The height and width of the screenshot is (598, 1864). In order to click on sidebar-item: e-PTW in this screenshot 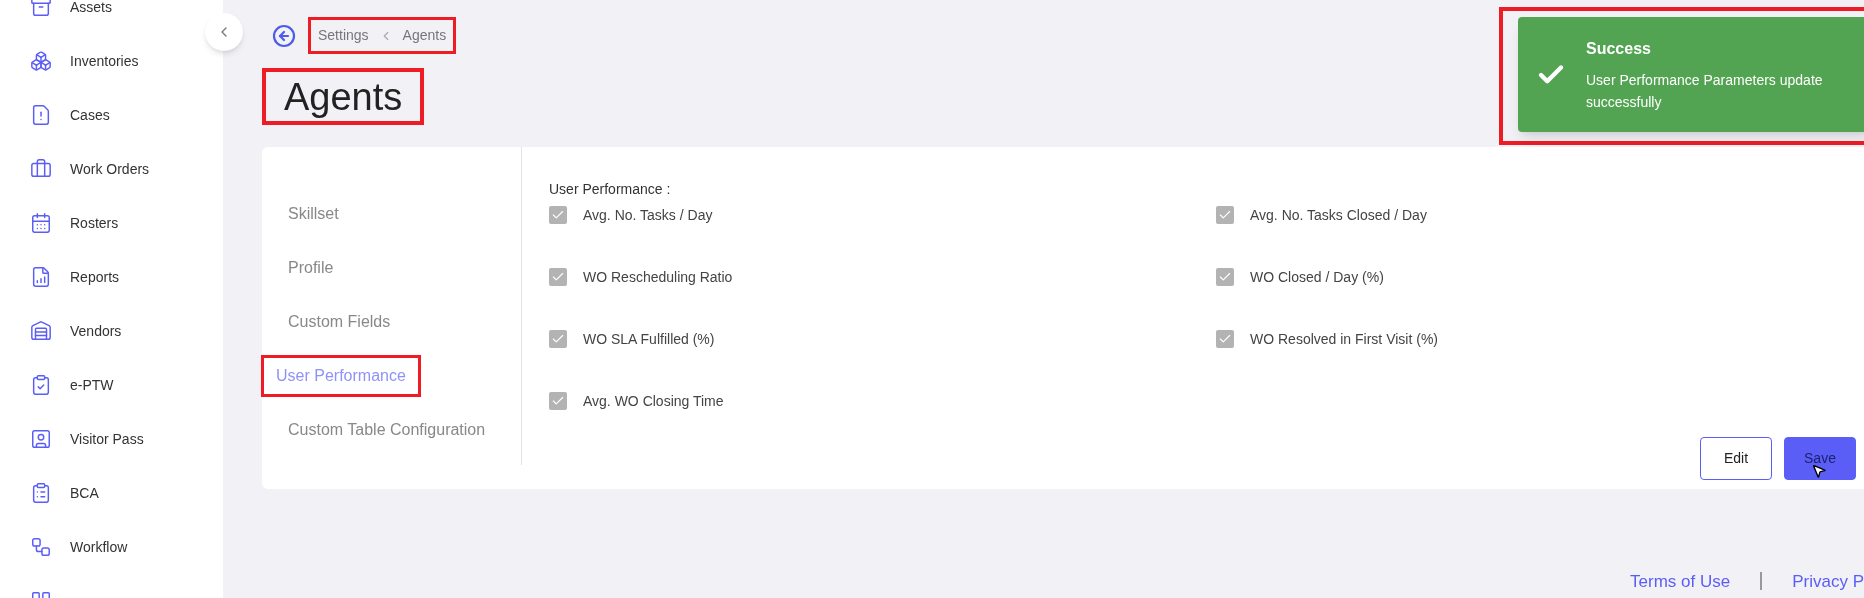, I will do `click(72, 385)`.